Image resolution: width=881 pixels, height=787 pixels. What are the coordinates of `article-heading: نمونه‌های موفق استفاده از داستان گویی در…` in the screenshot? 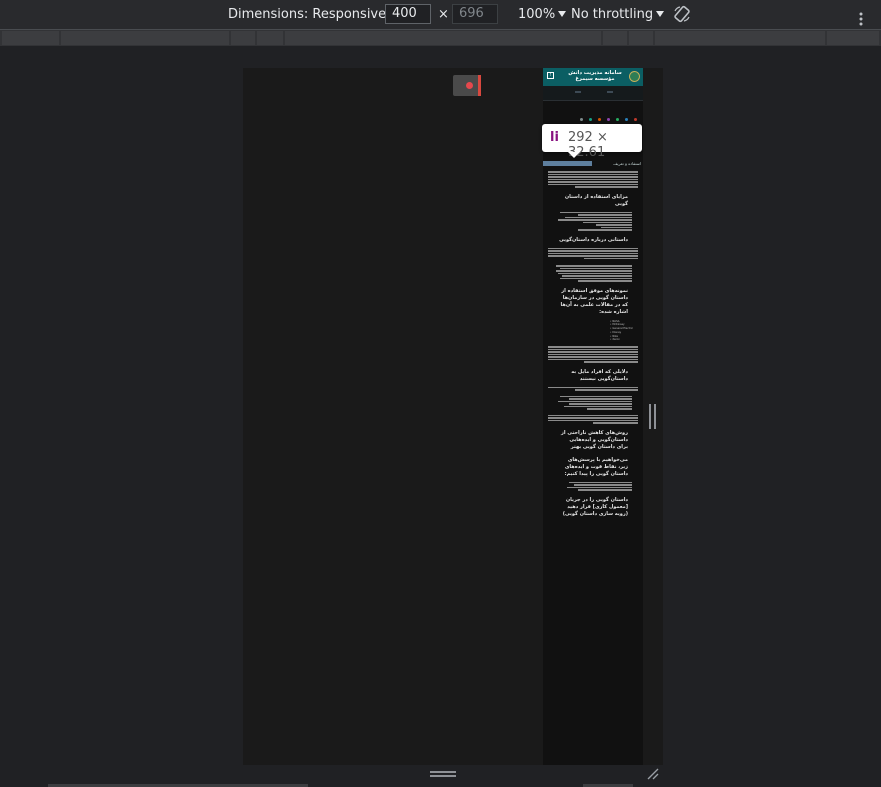 It's located at (594, 301).